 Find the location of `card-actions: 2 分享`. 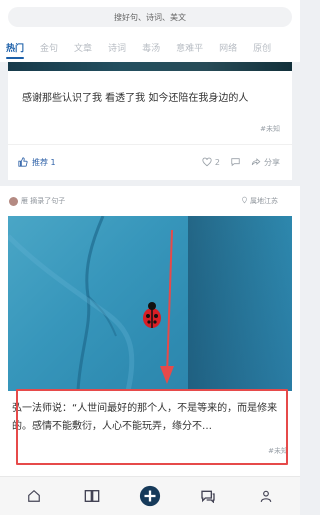

card-actions: 2 分享 is located at coordinates (241, 163).